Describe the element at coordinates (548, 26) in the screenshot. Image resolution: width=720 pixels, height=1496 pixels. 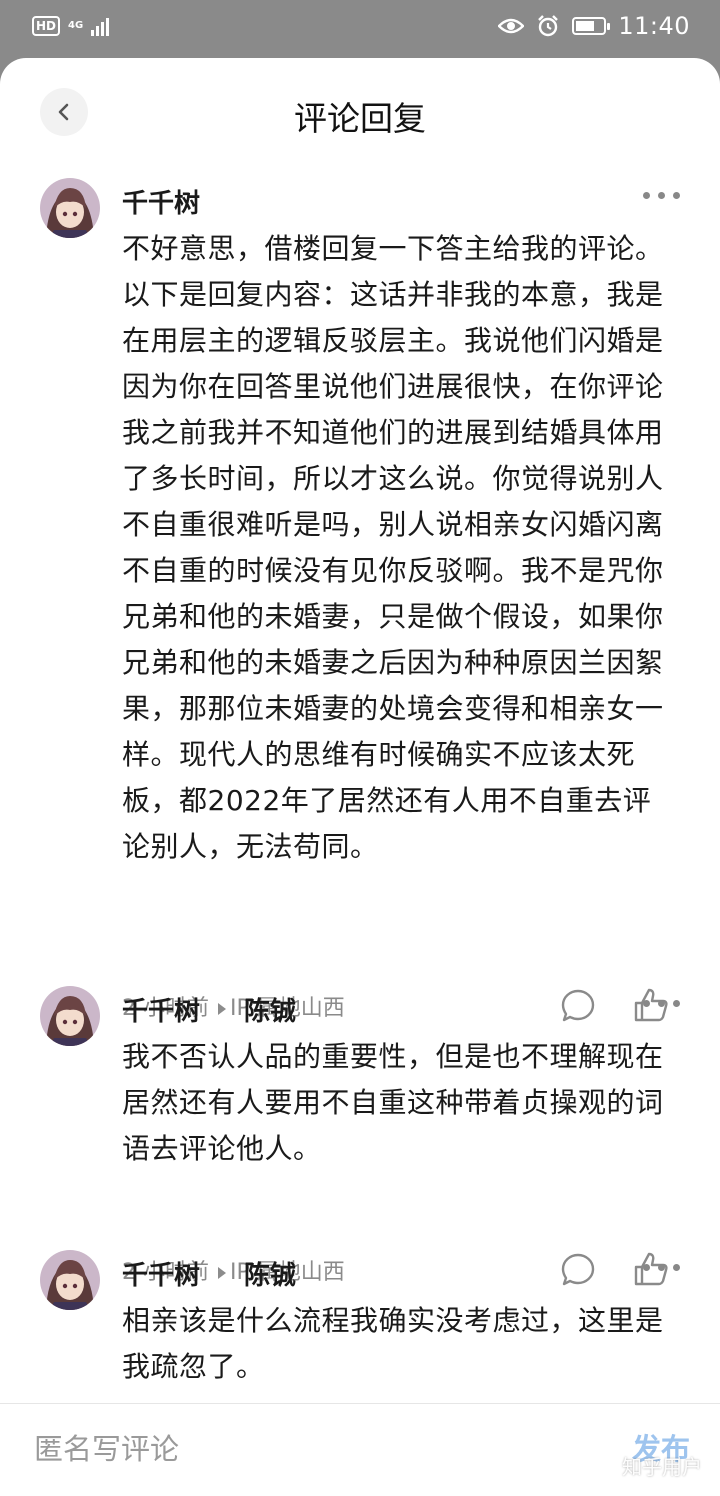
I see `alarm-icon` at that location.